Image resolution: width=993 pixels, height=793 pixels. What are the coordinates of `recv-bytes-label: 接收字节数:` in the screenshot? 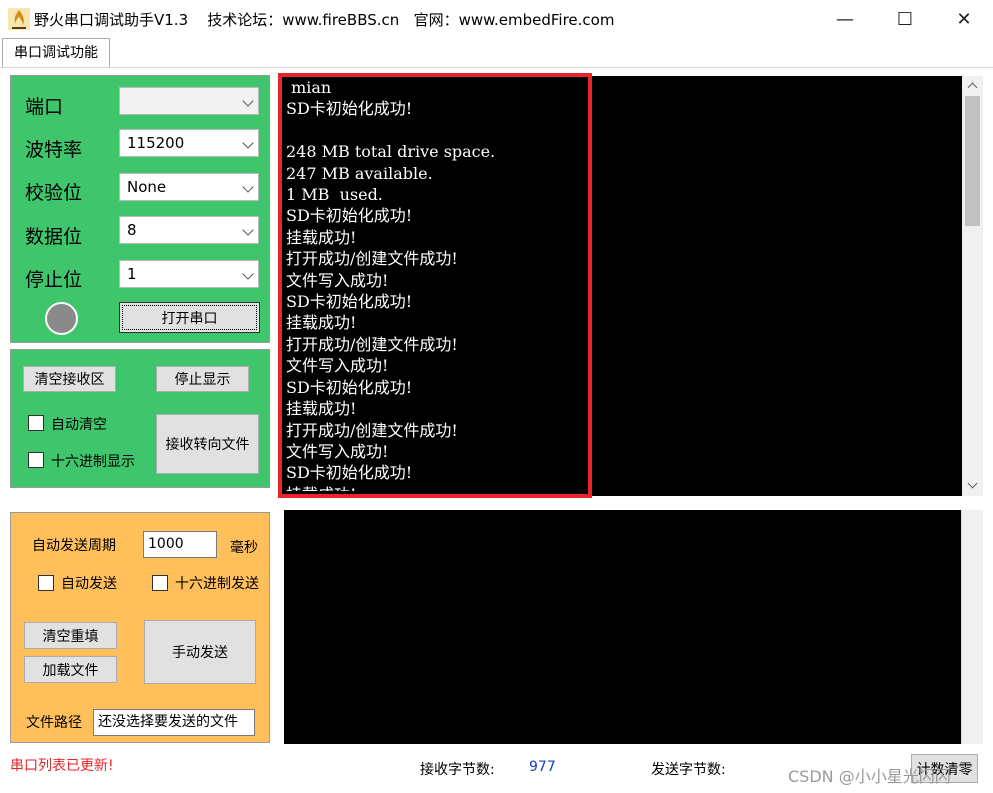 It's located at (457, 770).